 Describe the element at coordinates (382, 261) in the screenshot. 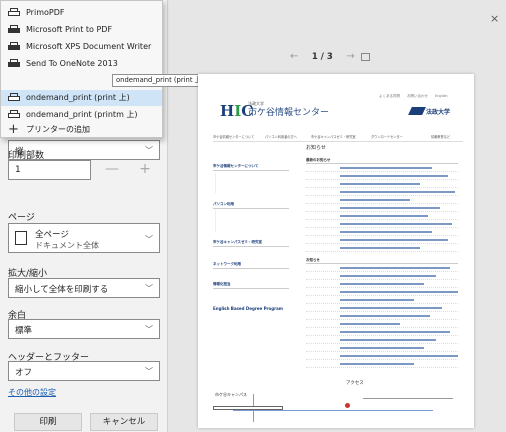

I see `events-section-heading: お知らせ` at that location.